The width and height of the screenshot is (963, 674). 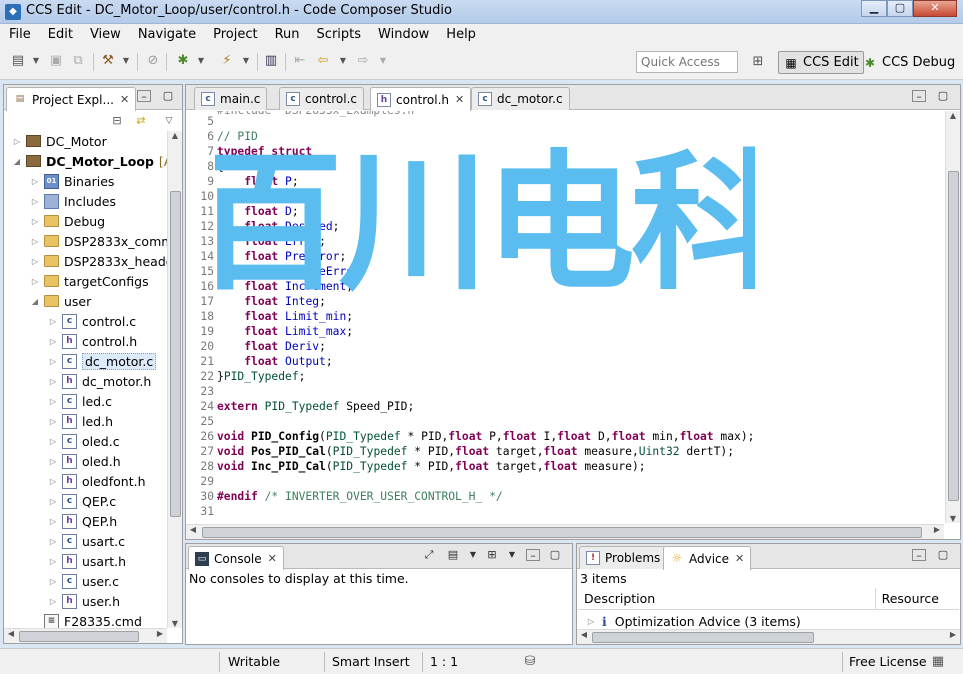 I want to click on column-resource: Resource, so click(x=917, y=598).